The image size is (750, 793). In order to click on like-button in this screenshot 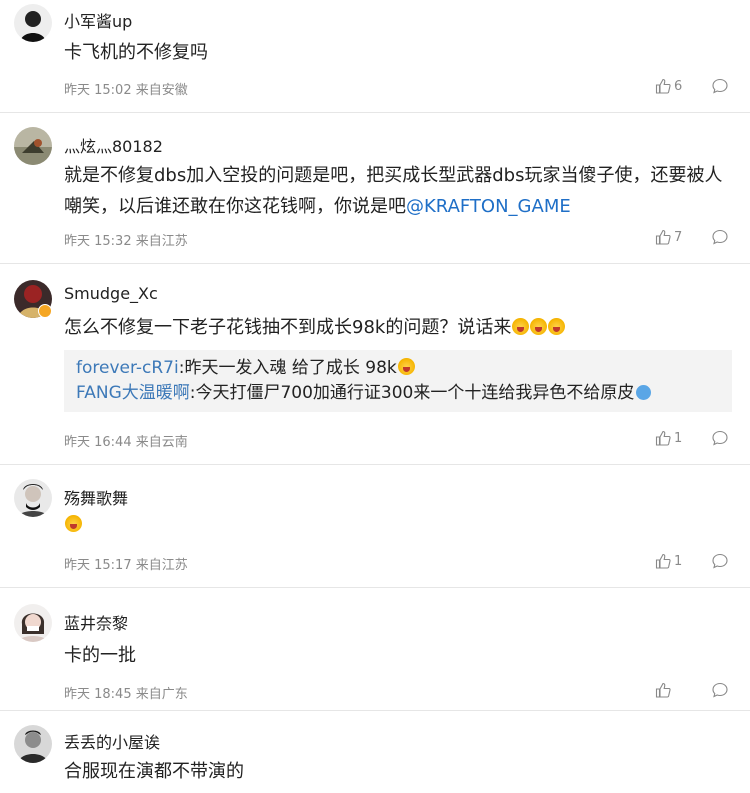, I will do `click(669, 690)`.